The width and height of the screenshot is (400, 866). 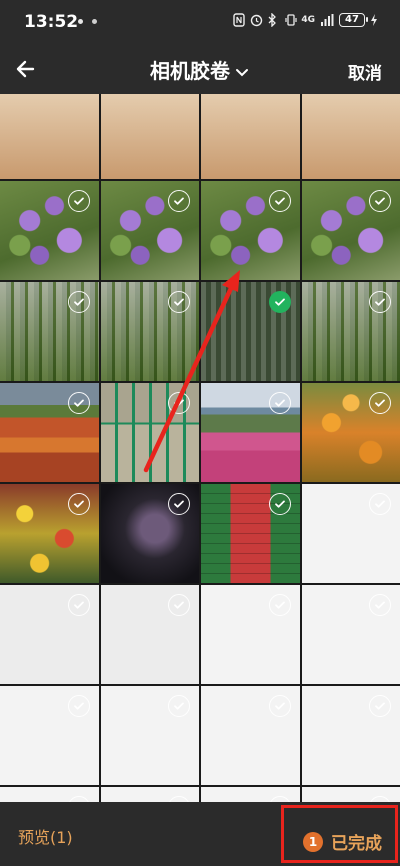 I want to click on vibrate-icon, so click(x=290, y=20).